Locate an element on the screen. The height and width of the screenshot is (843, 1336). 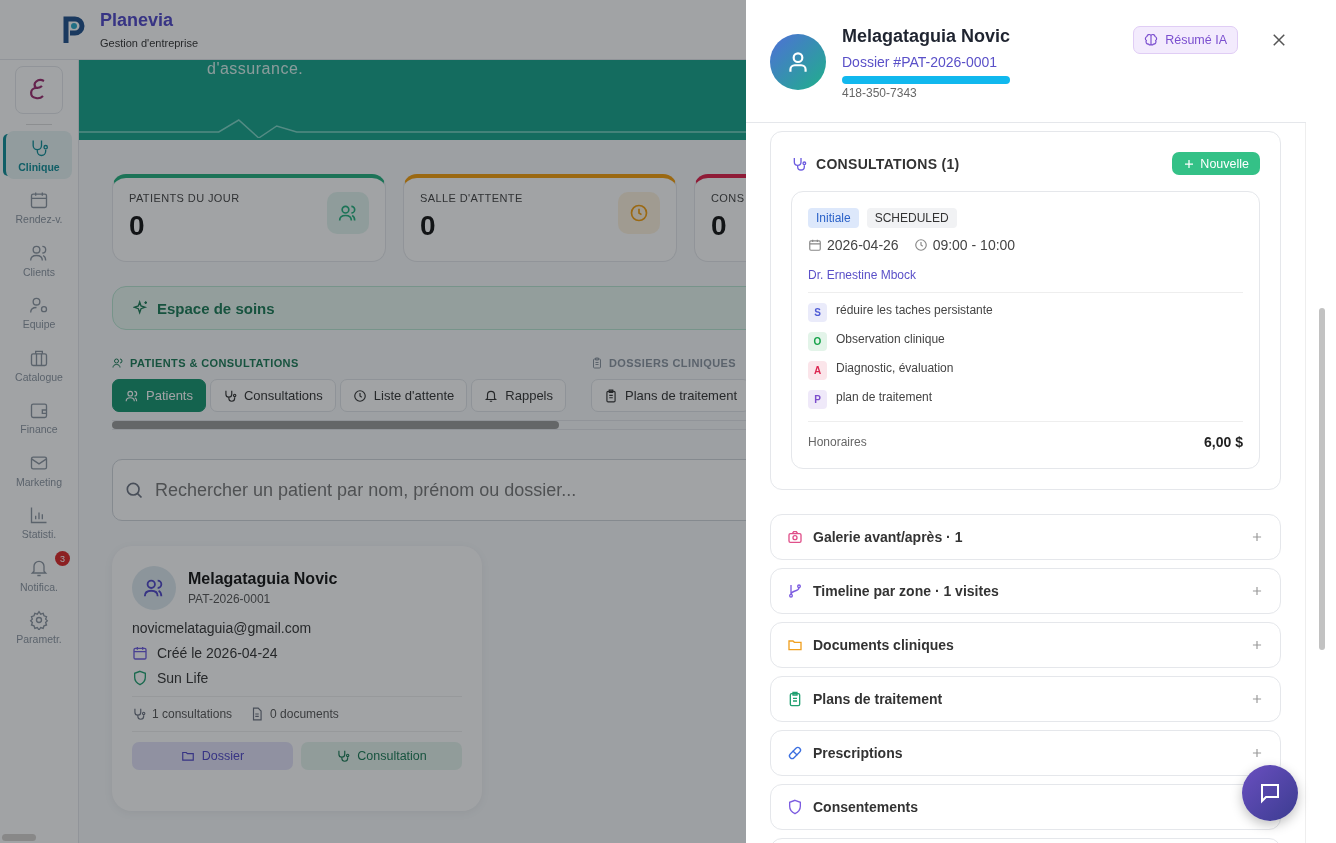
patient-email: novicmelataguia@gmail.com is located at coordinates (222, 628).